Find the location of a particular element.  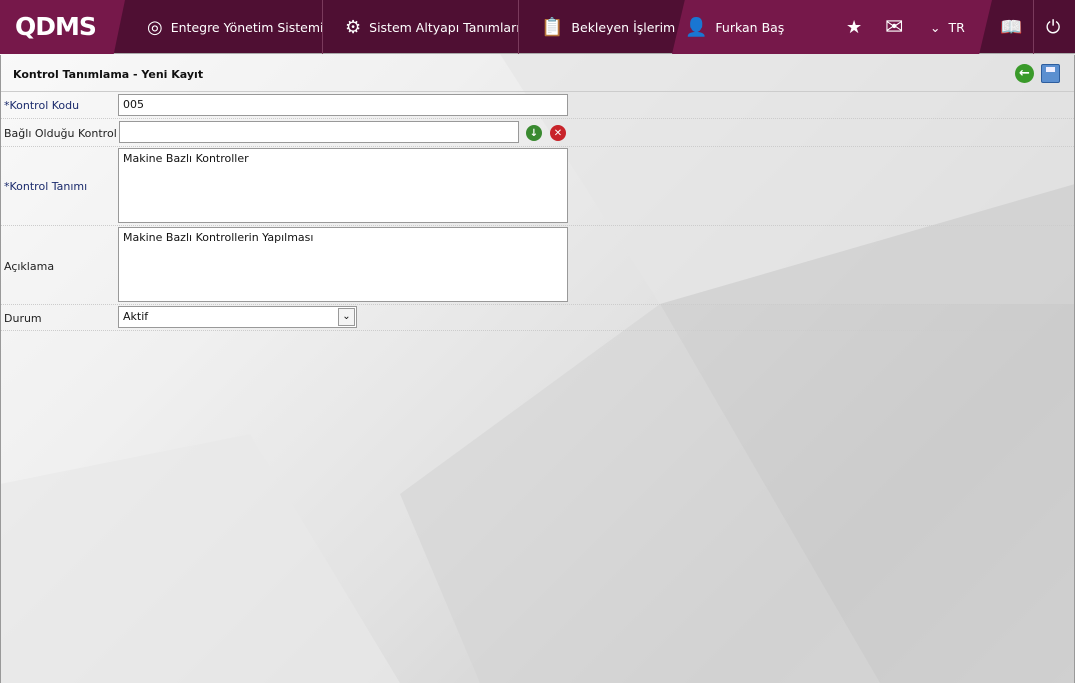

favorites-button: ★ is located at coordinates (854, 27).